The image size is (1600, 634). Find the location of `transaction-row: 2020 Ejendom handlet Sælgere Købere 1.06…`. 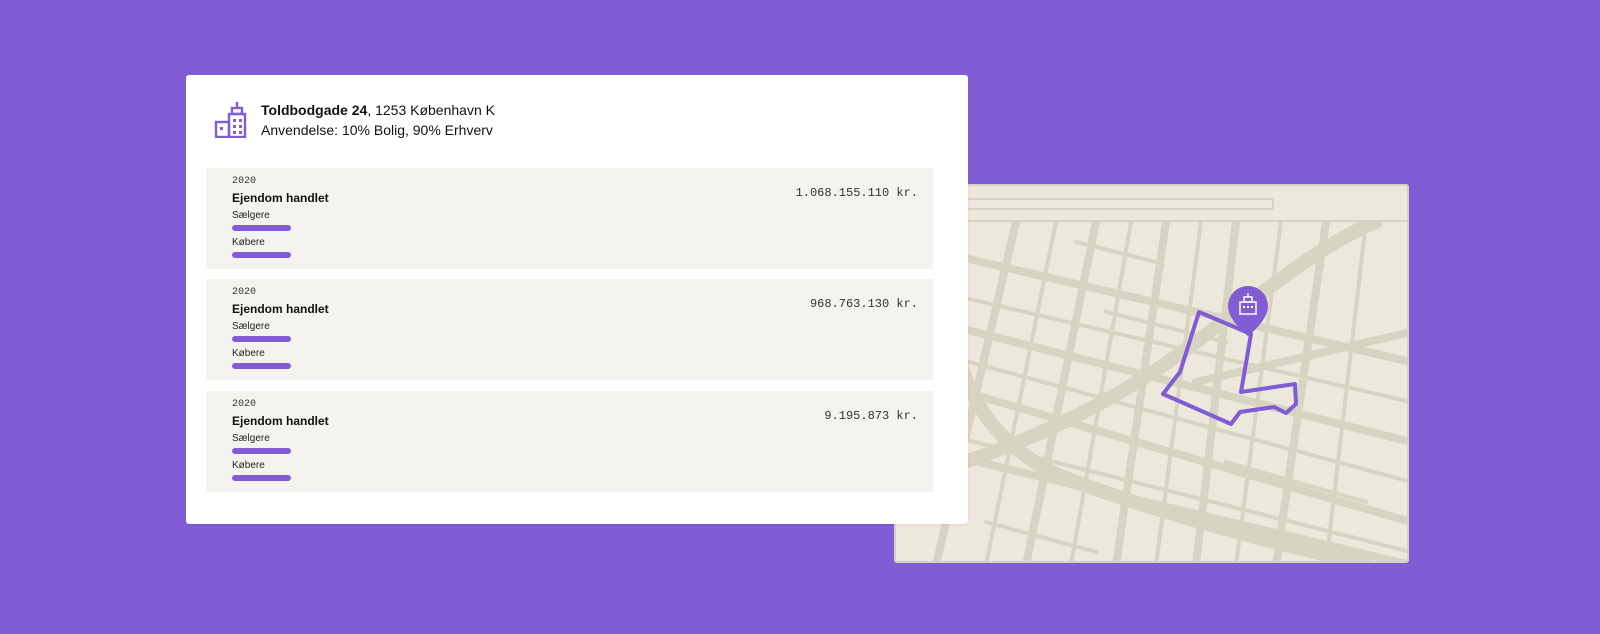

transaction-row: 2020 Ejendom handlet Sælgere Købere 1.06… is located at coordinates (569, 218).